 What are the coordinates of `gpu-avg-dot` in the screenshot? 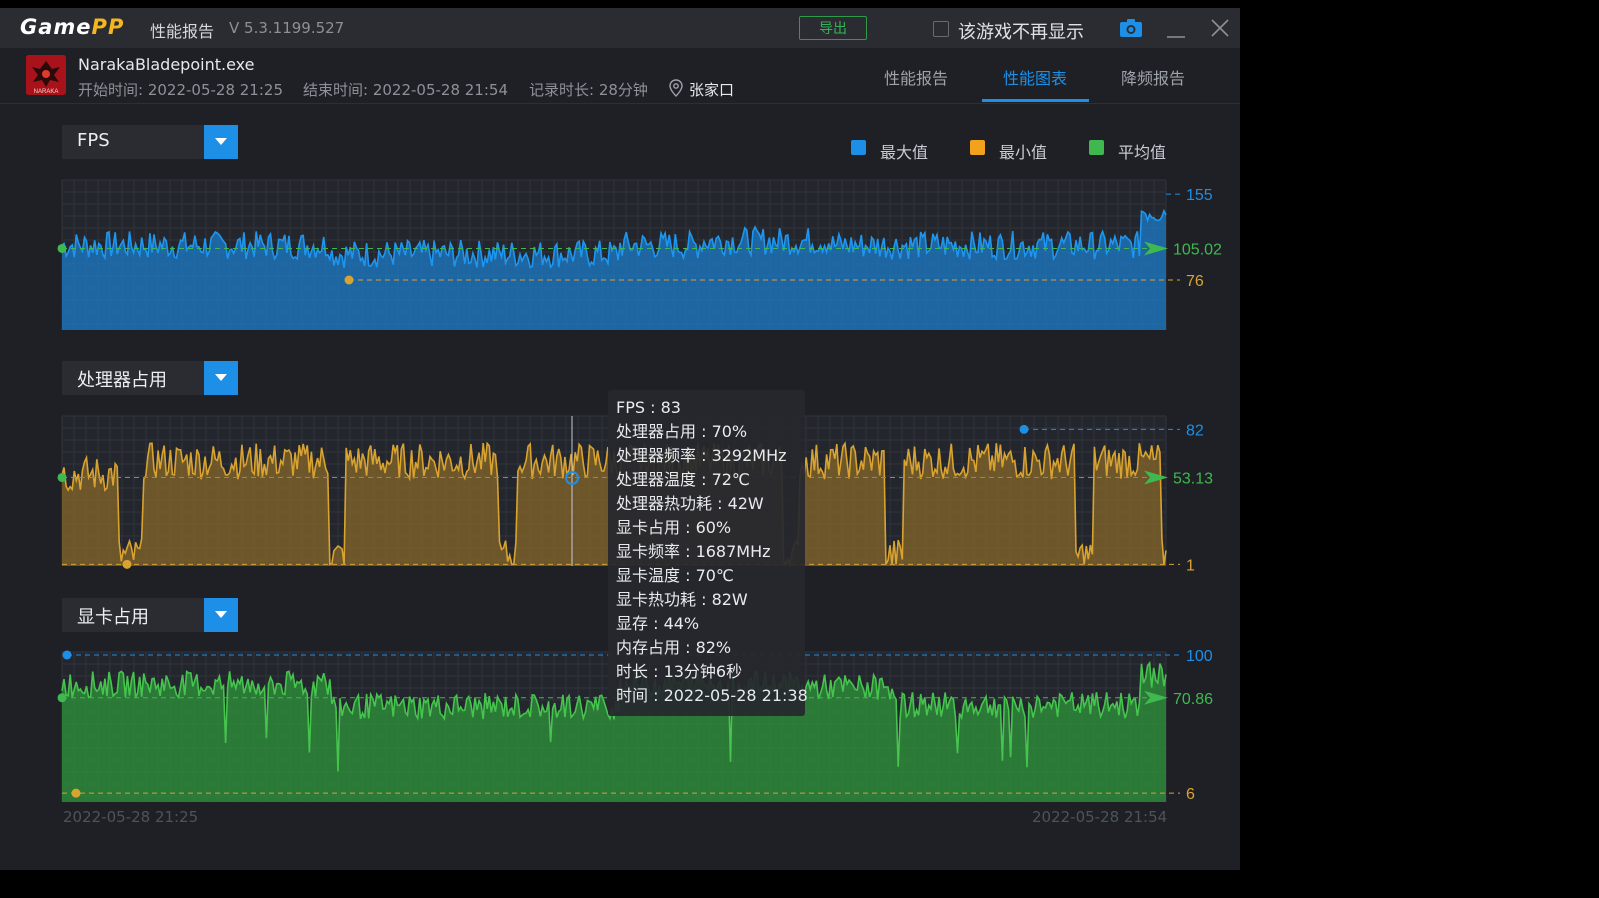 It's located at (62, 698).